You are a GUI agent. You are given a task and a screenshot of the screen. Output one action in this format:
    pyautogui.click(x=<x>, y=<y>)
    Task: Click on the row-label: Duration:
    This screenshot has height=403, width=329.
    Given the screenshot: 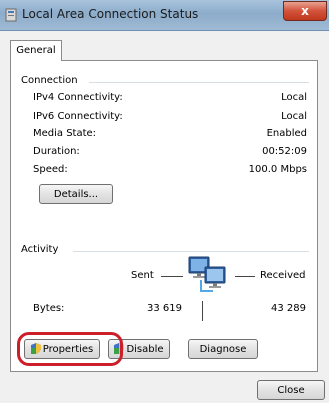 What is the action you would take?
    pyautogui.click(x=56, y=151)
    